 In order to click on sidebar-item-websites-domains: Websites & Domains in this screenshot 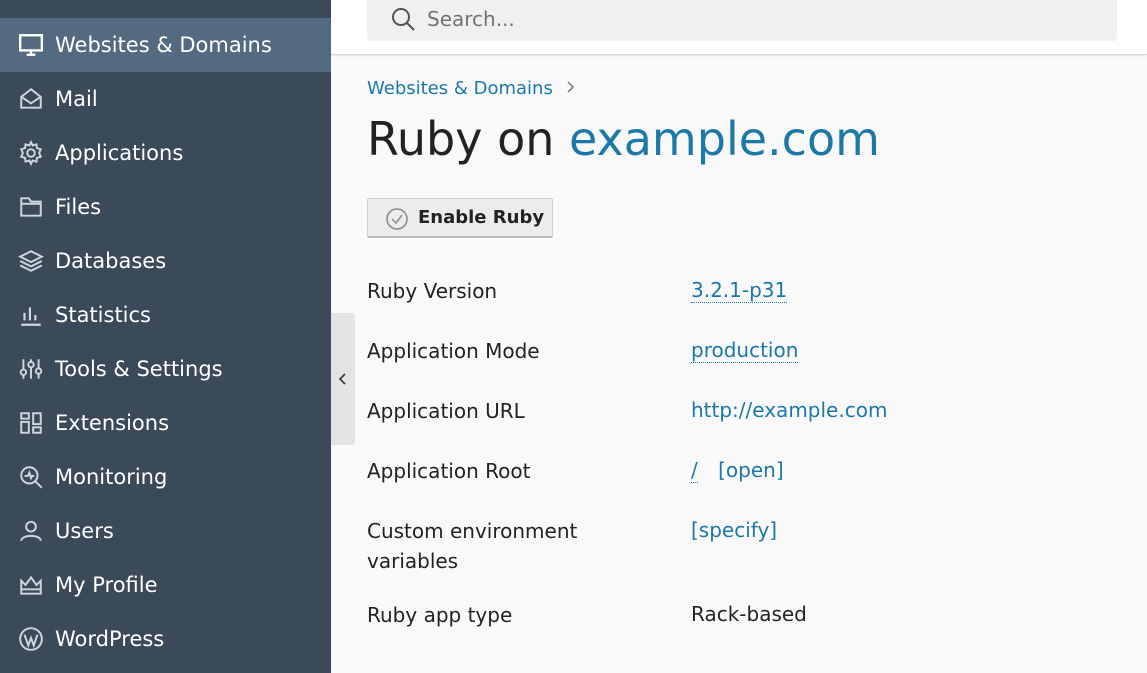, I will do `click(165, 45)`.